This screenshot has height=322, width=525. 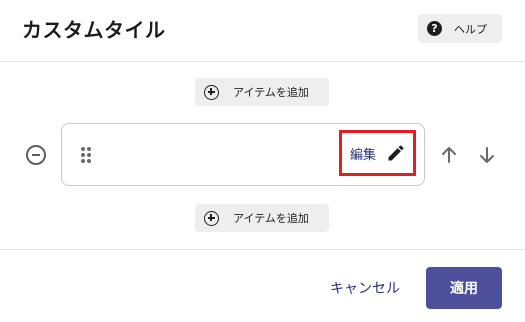 What do you see at coordinates (36, 155) in the screenshot?
I see `remove-item-button` at bounding box center [36, 155].